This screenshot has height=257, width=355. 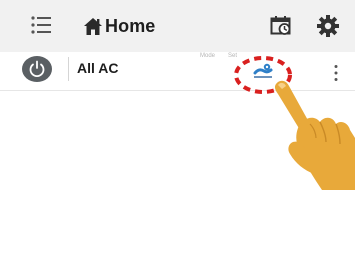 What do you see at coordinates (98, 68) in the screenshot?
I see `device-name: All AC` at bounding box center [98, 68].